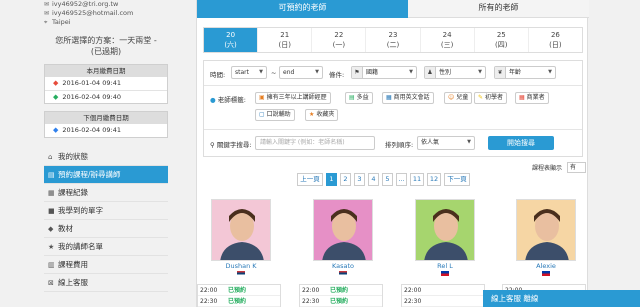  I want to click on contact-text: Taipei, so click(61, 22).